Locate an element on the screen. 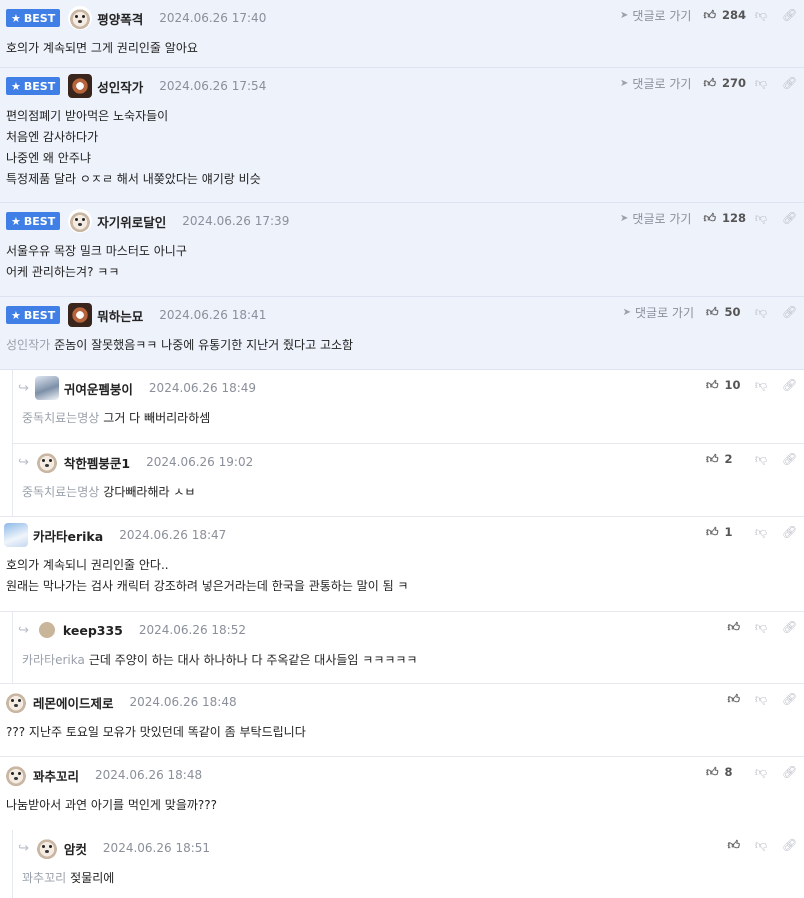 The height and width of the screenshot is (898, 804). comment-body: 중독치료는명상 그거 다 빼버리라하셈 is located at coordinates (116, 418).